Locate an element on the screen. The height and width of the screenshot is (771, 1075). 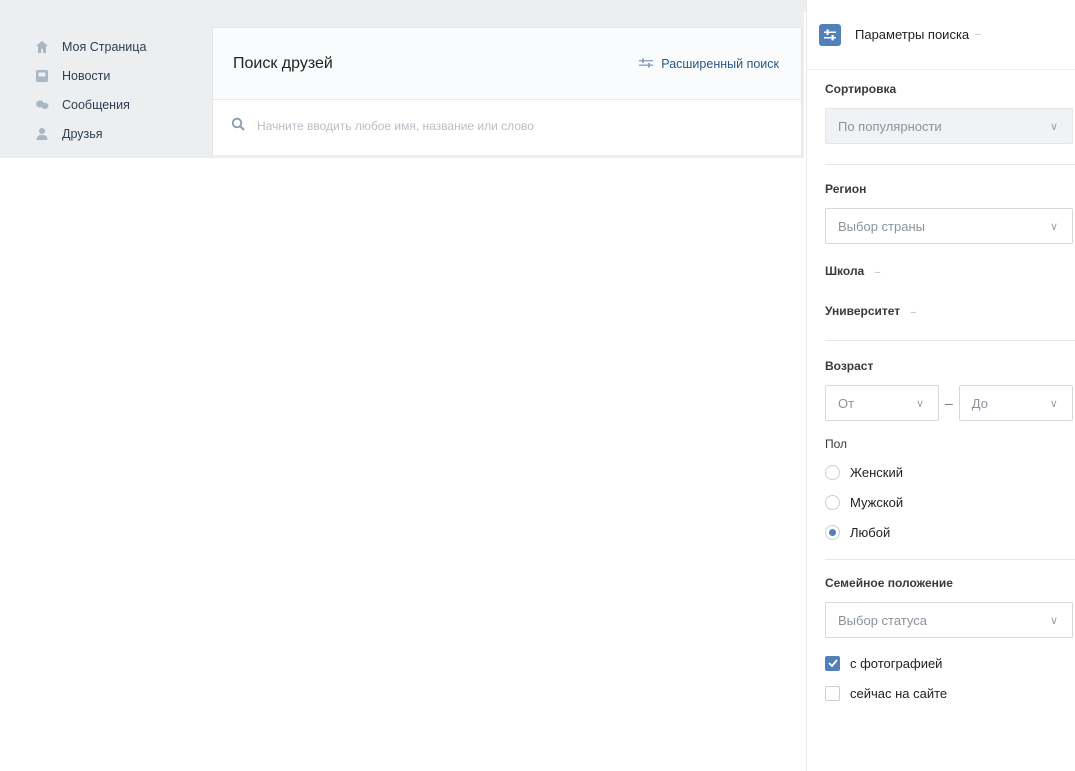
search-icon is located at coordinates (238, 126).